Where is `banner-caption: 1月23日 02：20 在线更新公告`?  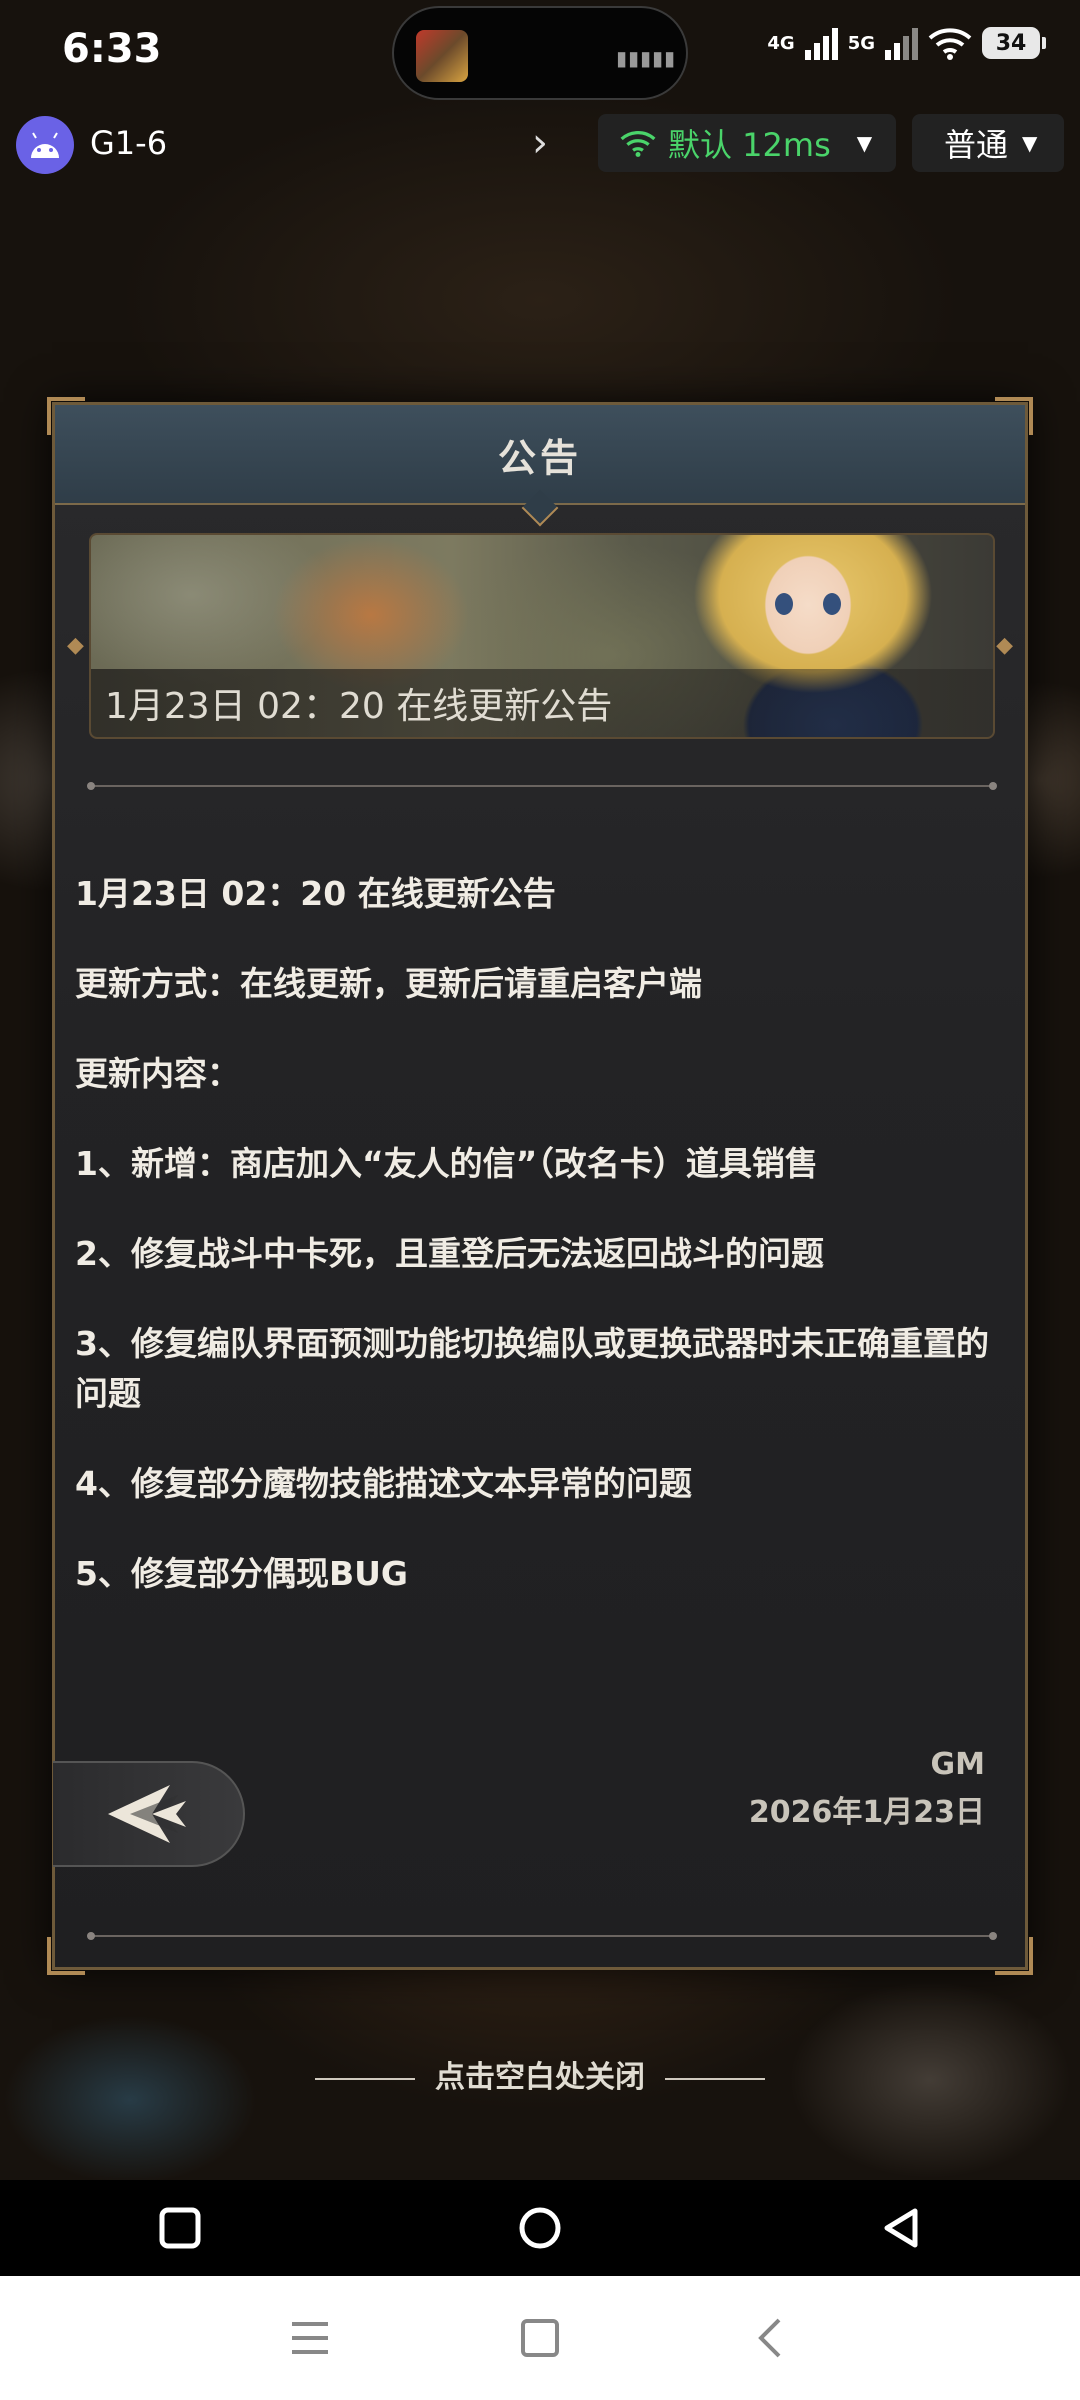
banner-caption: 1月23日 02：20 在线更新公告 is located at coordinates (542, 703).